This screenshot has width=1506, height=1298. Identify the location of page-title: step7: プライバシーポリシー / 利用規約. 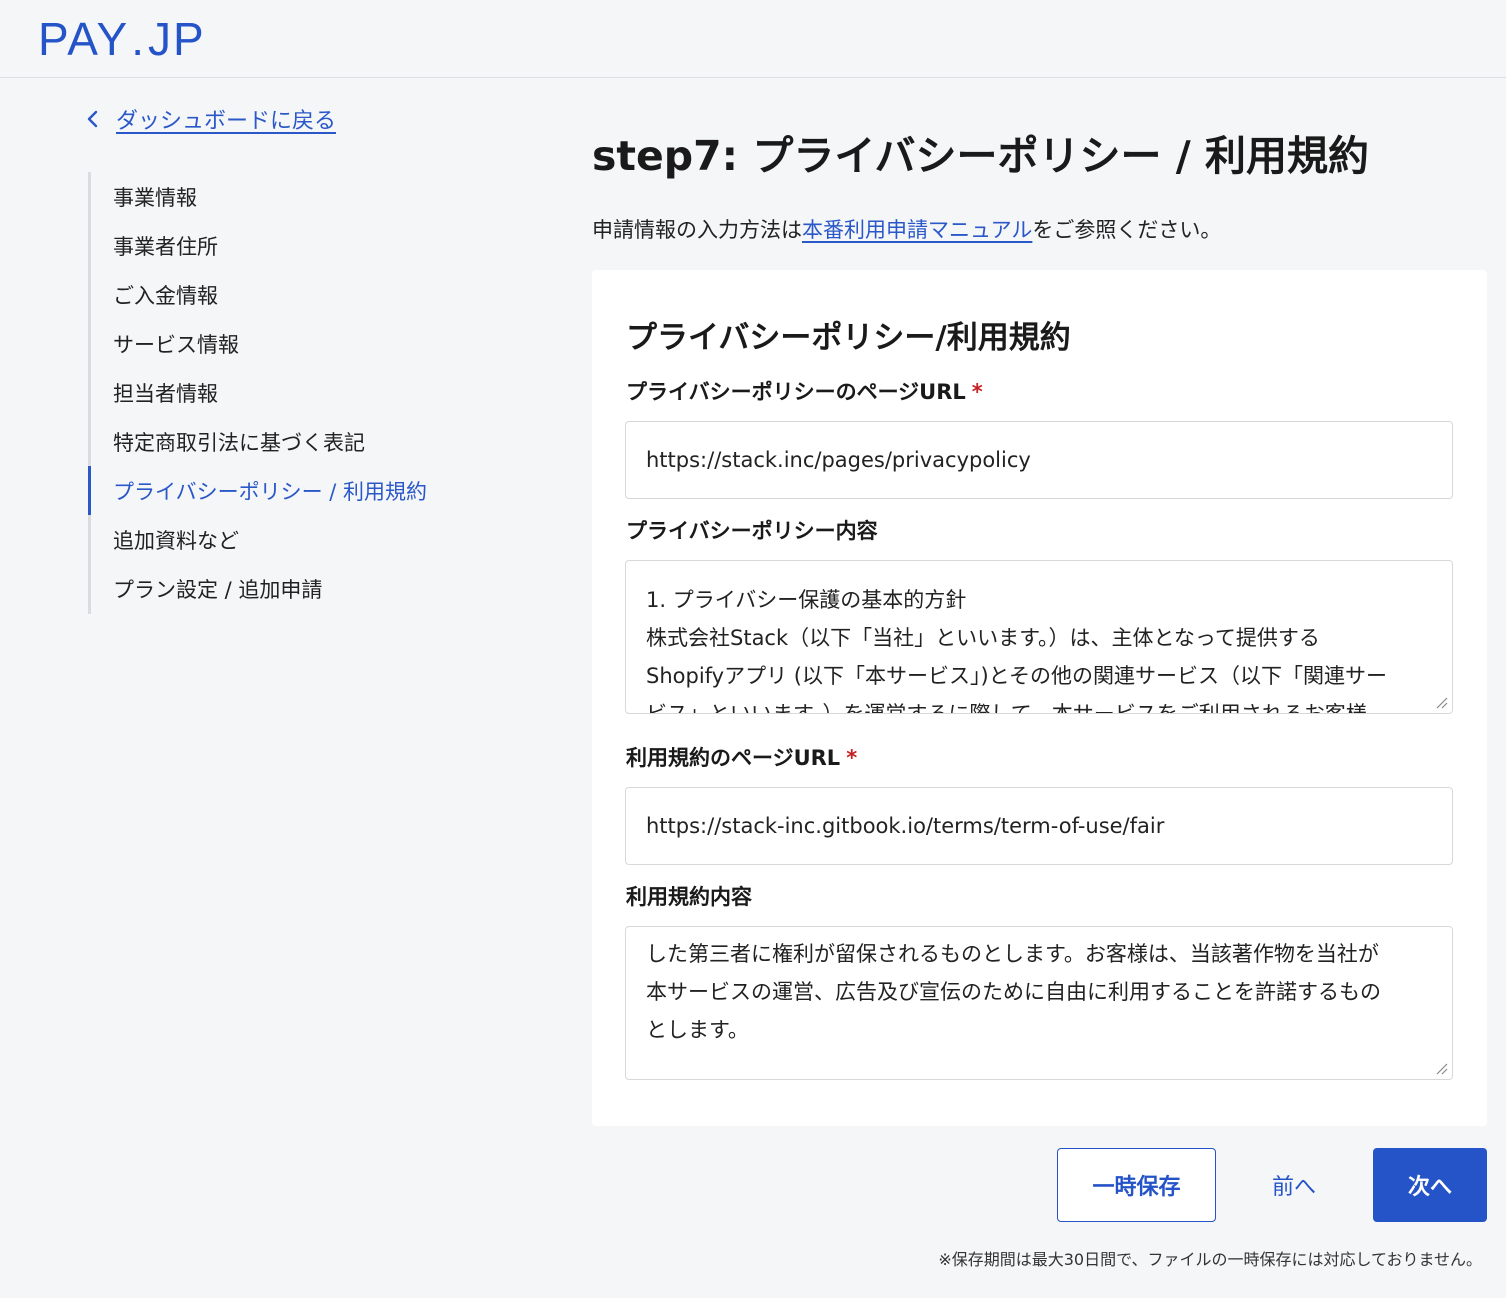
(981, 156).